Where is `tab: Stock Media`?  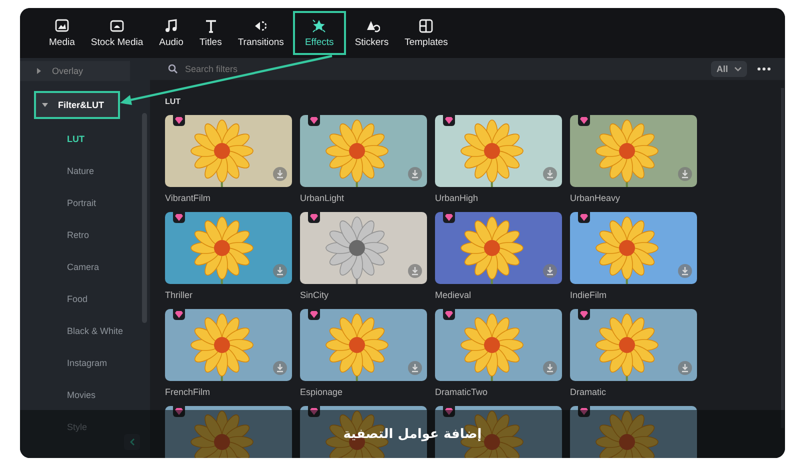 tab: Stock Media is located at coordinates (117, 33).